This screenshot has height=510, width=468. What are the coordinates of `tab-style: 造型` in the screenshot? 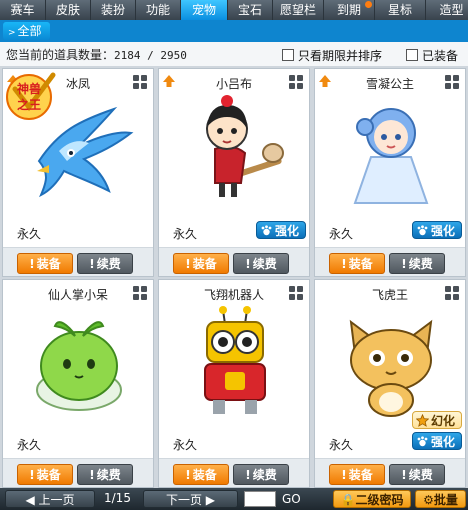 It's located at (447, 10).